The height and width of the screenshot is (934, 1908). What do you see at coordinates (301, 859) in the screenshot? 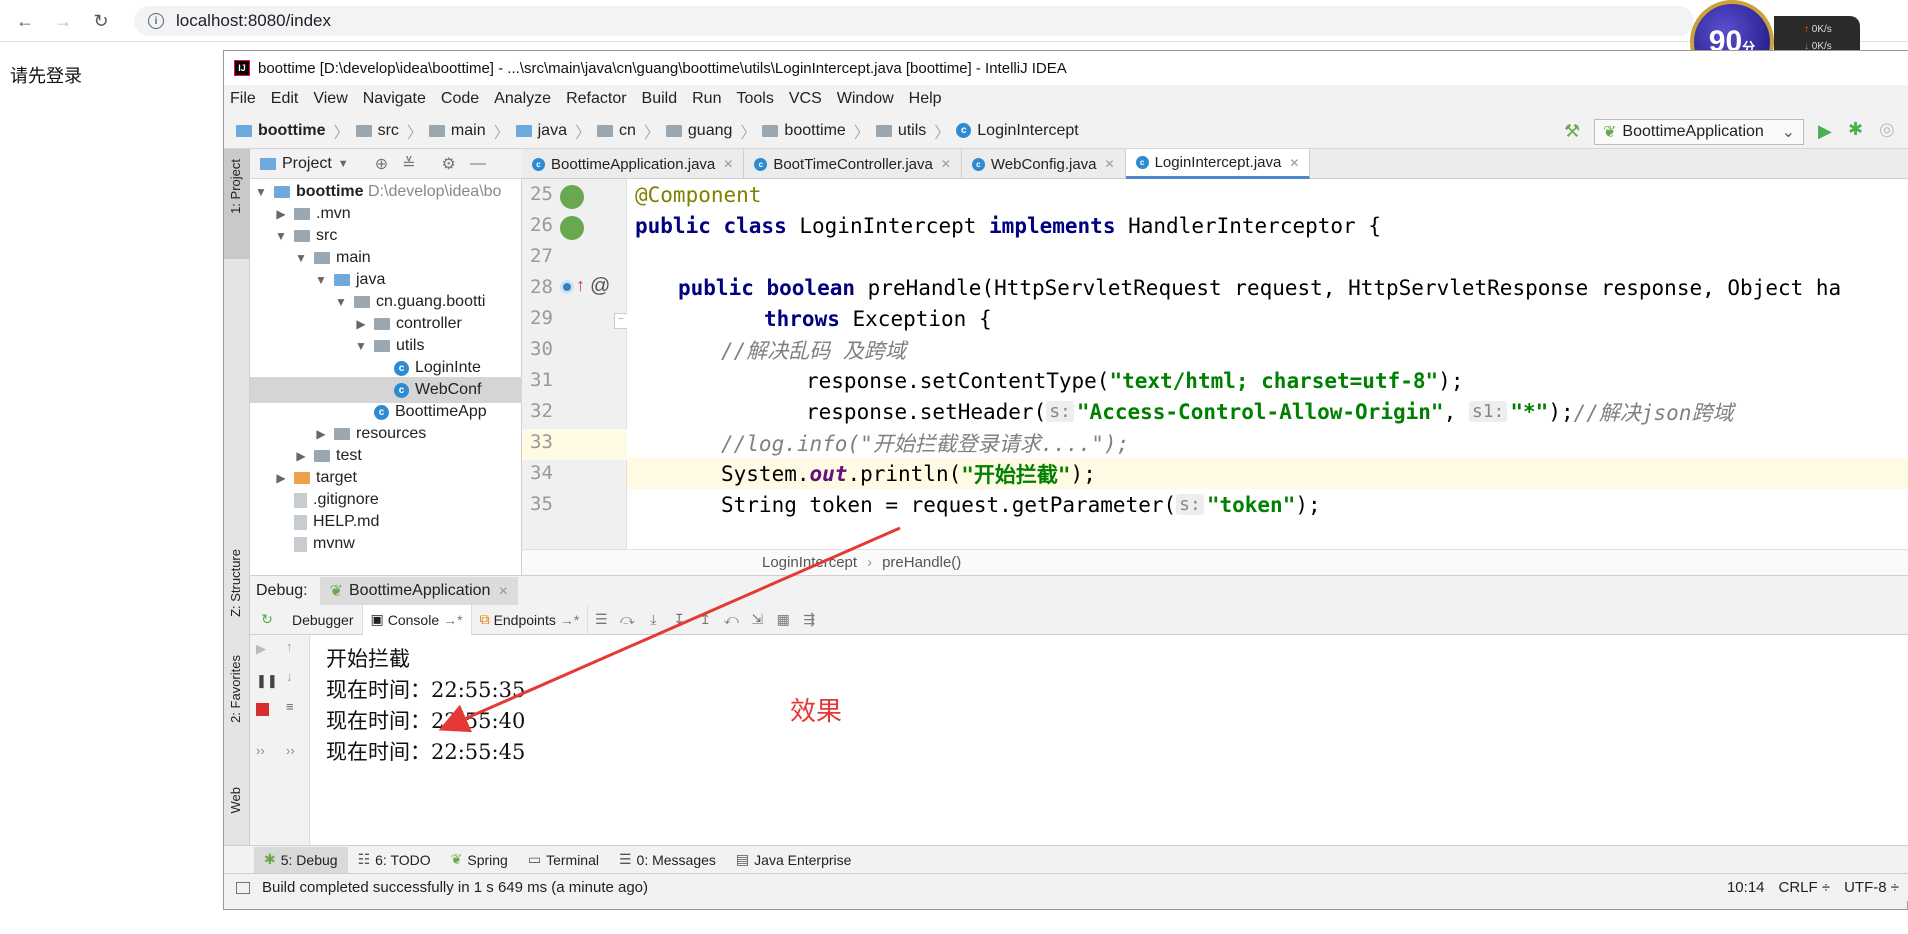
I see `tab-debug: ✱ 5: Debug` at bounding box center [301, 859].